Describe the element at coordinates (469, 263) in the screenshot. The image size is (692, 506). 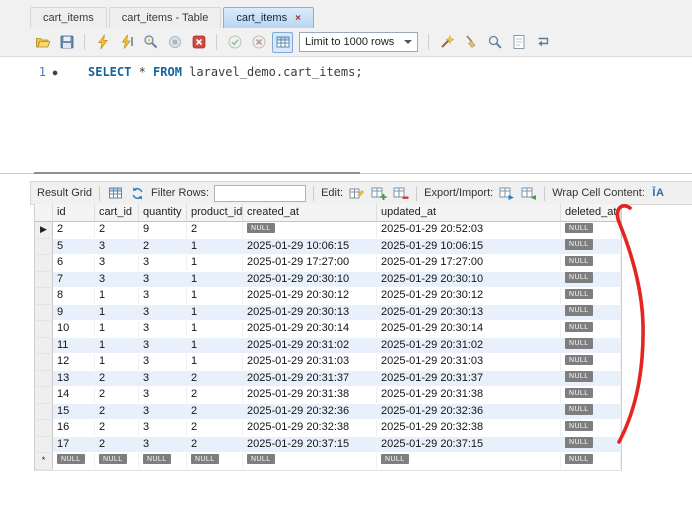
I see `cell-updated_at: 2025-01-29 17:27:00` at that location.